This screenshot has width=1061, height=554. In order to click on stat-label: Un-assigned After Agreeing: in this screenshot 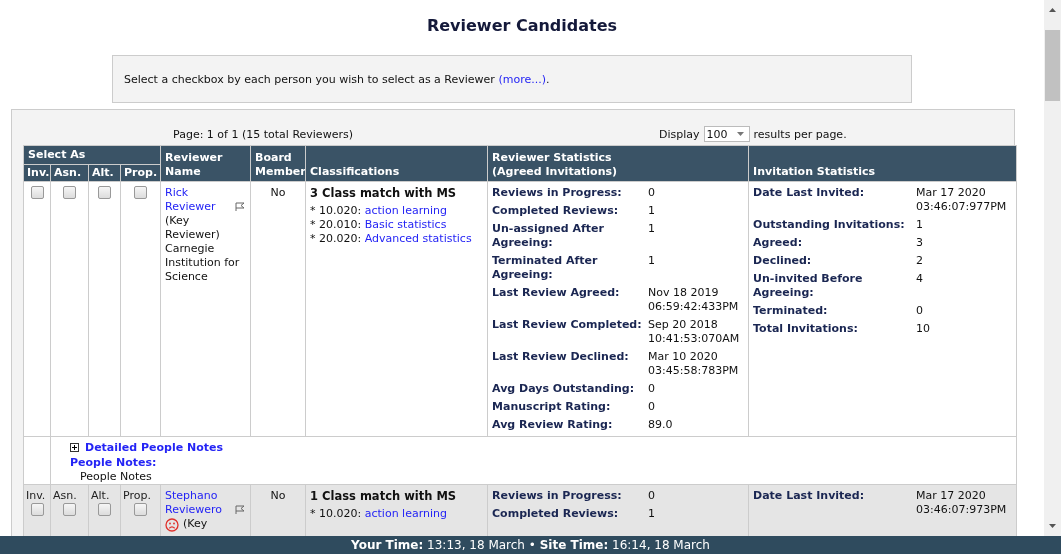, I will do `click(548, 236)`.